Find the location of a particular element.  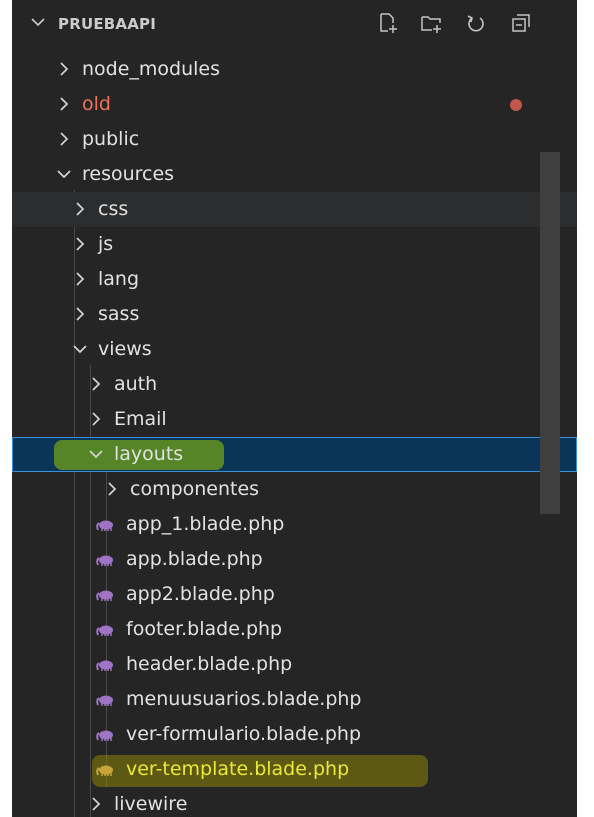

tree-folder-views: views is located at coordinates (294, 349).